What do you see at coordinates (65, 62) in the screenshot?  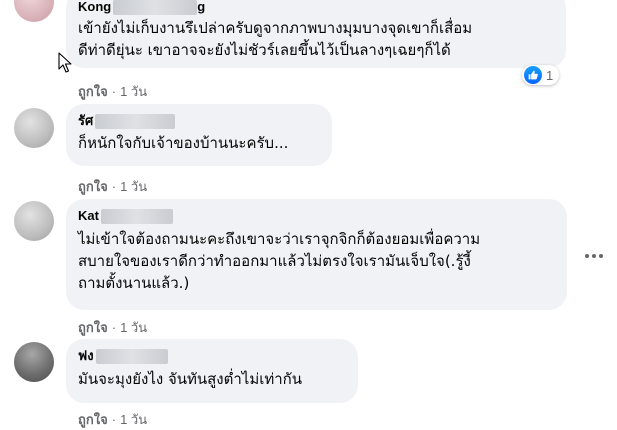 I see `mouse-cursor-icon` at bounding box center [65, 62].